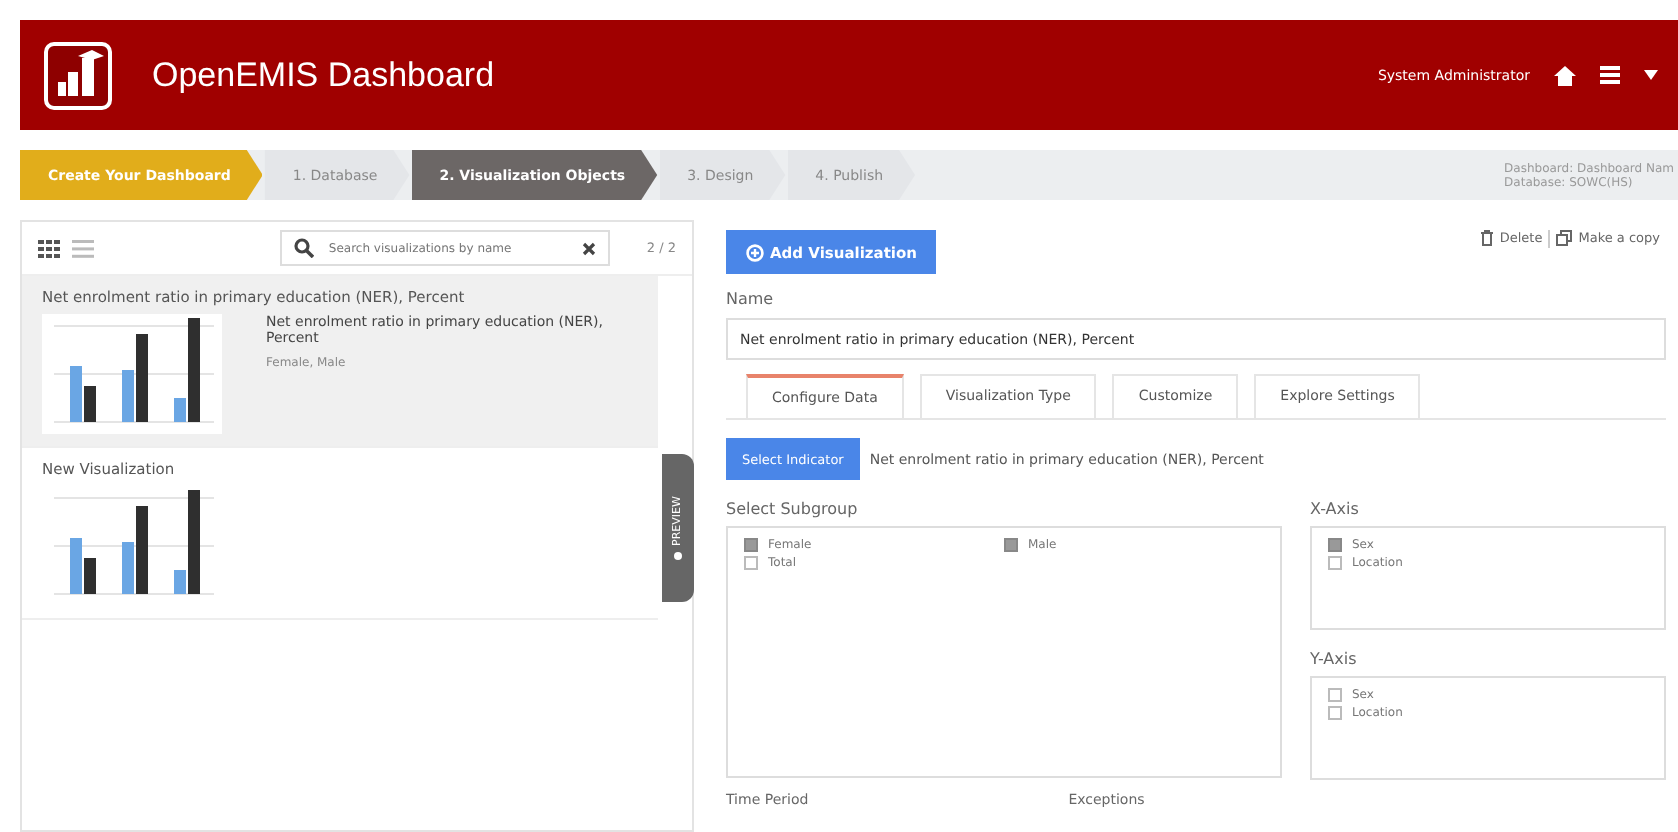  I want to click on trash-icon, so click(1486, 238).